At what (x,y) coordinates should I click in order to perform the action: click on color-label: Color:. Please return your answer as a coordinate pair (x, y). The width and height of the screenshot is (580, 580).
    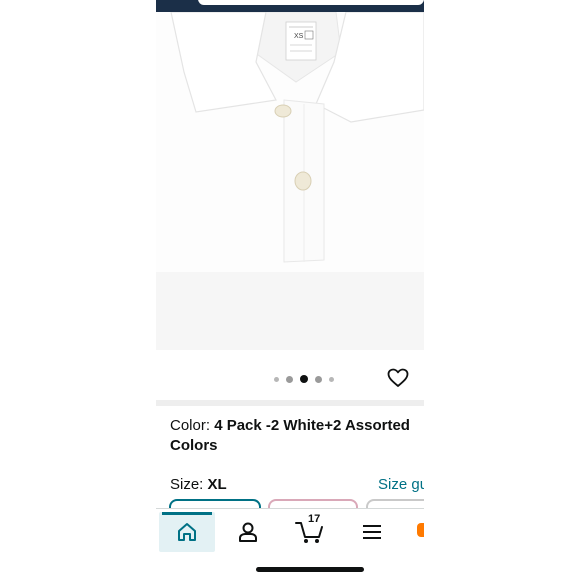
    Looking at the image, I should click on (192, 425).